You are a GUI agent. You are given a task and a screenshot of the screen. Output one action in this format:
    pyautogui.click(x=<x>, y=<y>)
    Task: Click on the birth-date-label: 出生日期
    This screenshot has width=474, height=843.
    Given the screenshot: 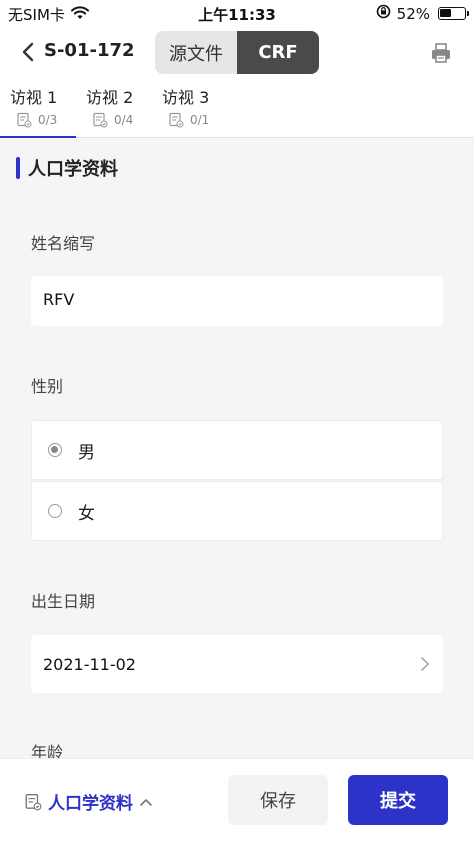 What is the action you would take?
    pyautogui.click(x=63, y=601)
    